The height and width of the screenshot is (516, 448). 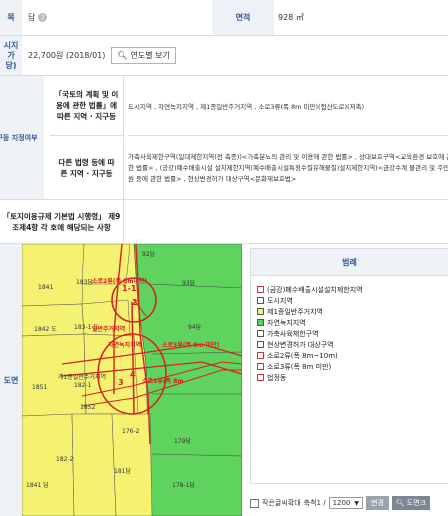 What do you see at coordinates (32, 17) in the screenshot?
I see `land-category-value: 답` at bounding box center [32, 17].